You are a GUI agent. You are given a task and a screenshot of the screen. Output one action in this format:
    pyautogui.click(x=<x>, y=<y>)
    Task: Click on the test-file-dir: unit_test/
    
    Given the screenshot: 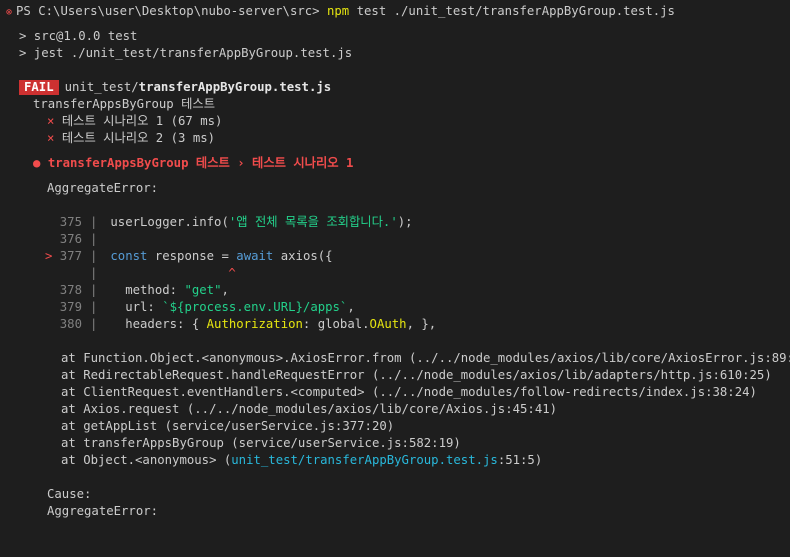 What is the action you would take?
    pyautogui.click(x=101, y=87)
    